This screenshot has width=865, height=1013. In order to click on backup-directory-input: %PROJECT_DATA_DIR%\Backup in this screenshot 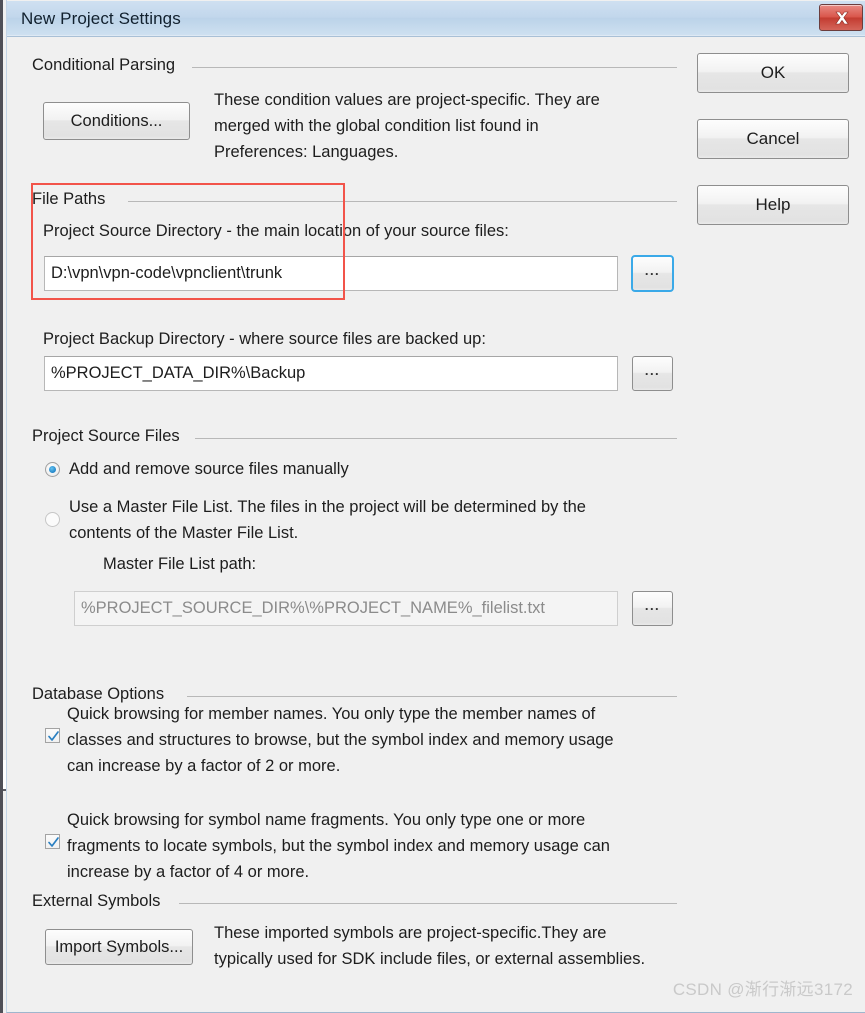, I will do `click(331, 373)`.